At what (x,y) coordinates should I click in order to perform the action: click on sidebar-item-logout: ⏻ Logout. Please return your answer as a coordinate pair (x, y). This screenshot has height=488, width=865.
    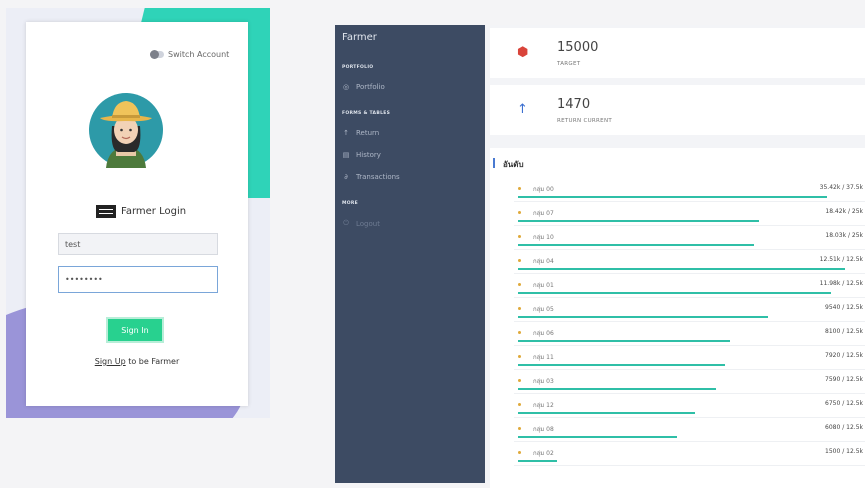
    Looking at the image, I should click on (361, 223).